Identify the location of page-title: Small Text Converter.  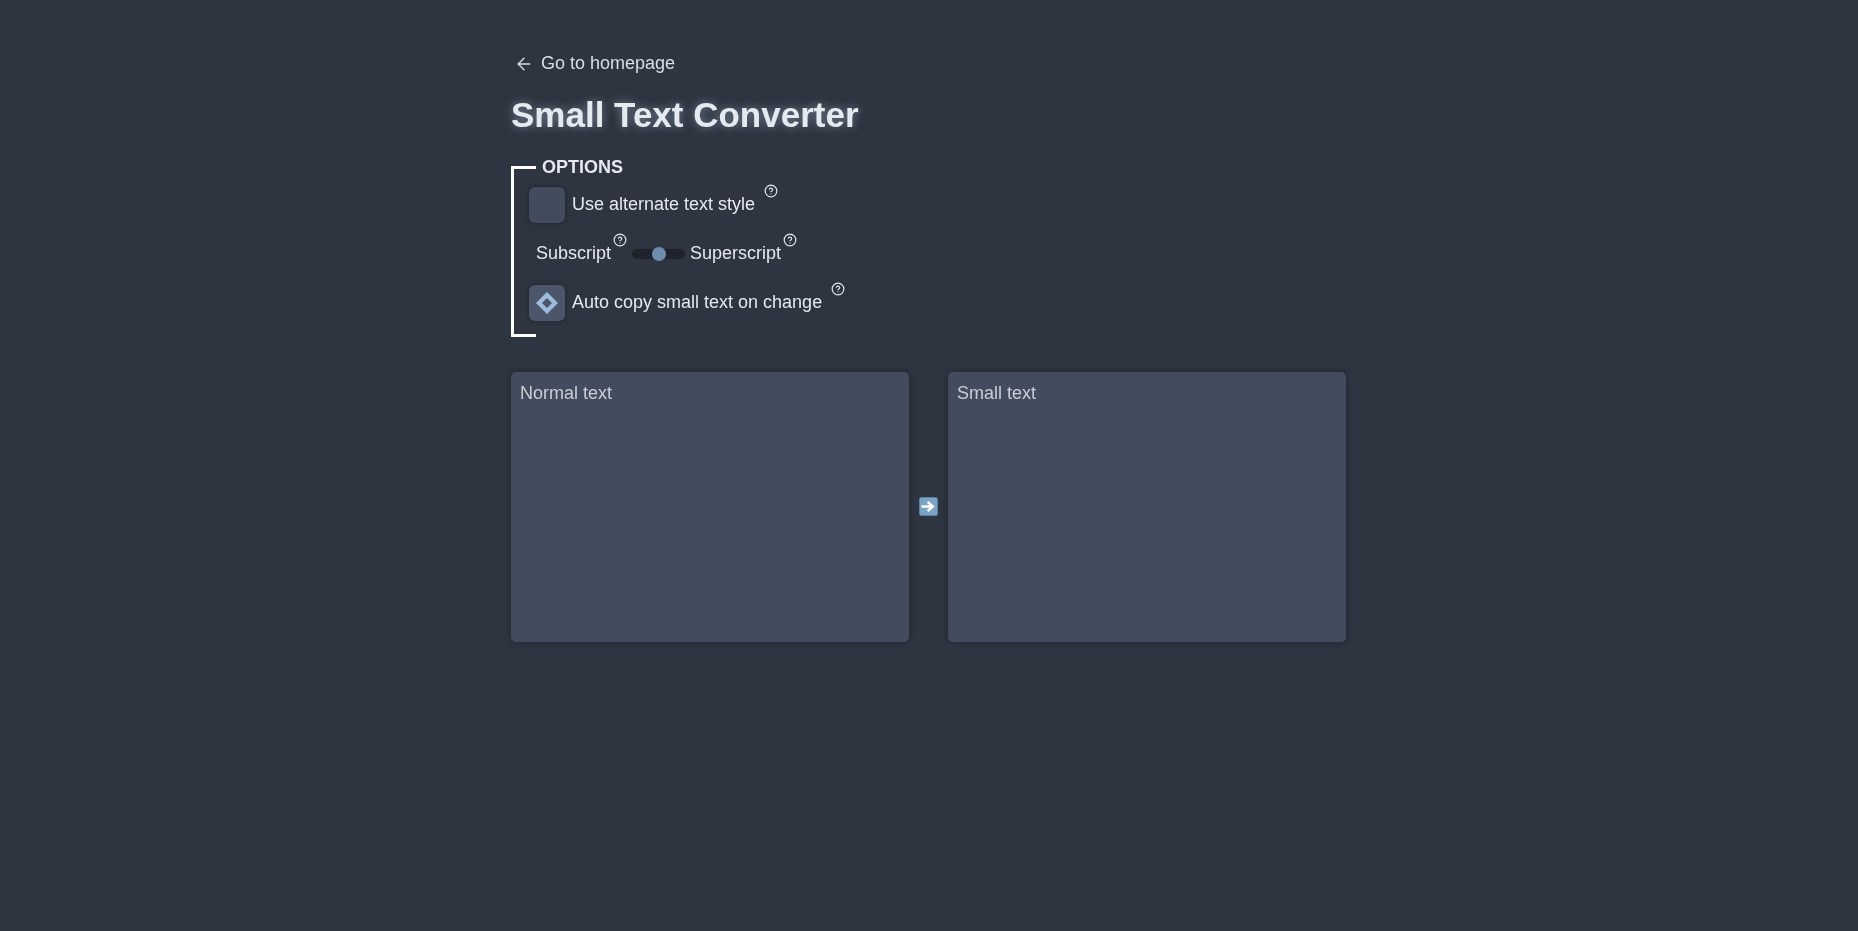
(685, 114).